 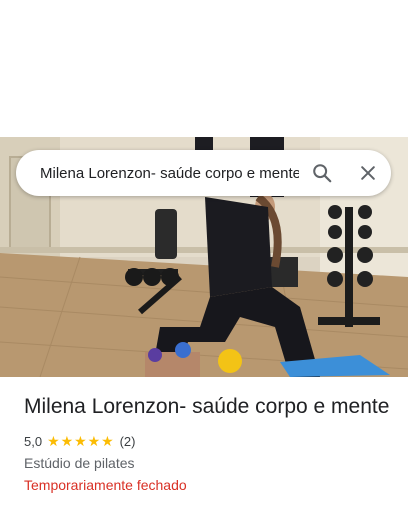 What do you see at coordinates (207, 406) in the screenshot?
I see `place-title: Milena Lorenzon- saúde corpo e mente` at bounding box center [207, 406].